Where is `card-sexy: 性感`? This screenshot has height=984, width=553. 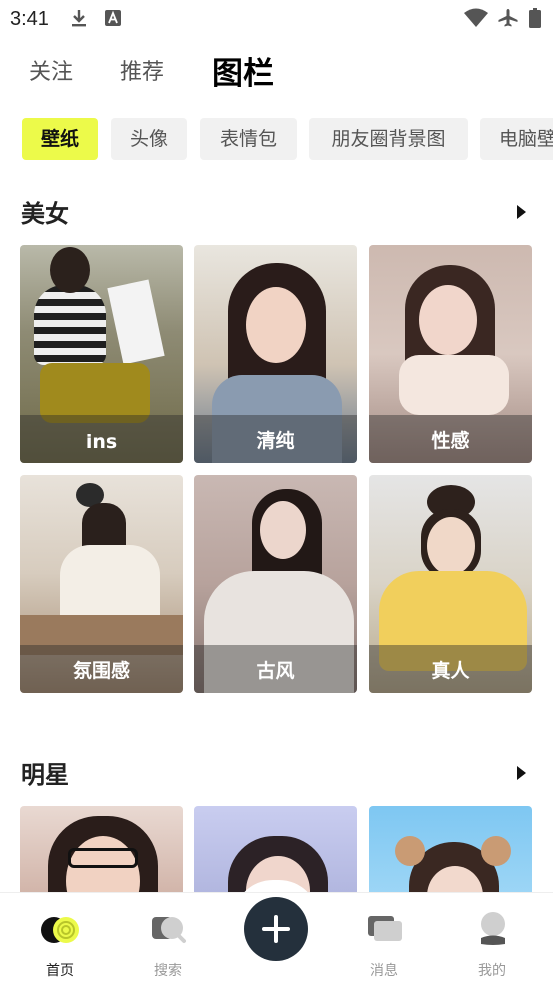 card-sexy: 性感 is located at coordinates (450, 354).